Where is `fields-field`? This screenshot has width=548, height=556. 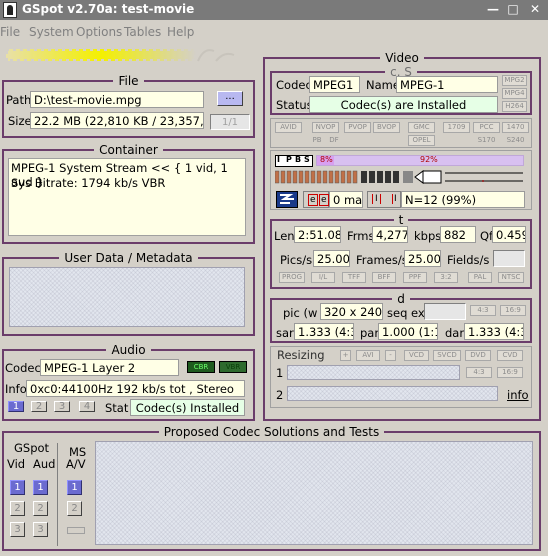 fields-field is located at coordinates (509, 258).